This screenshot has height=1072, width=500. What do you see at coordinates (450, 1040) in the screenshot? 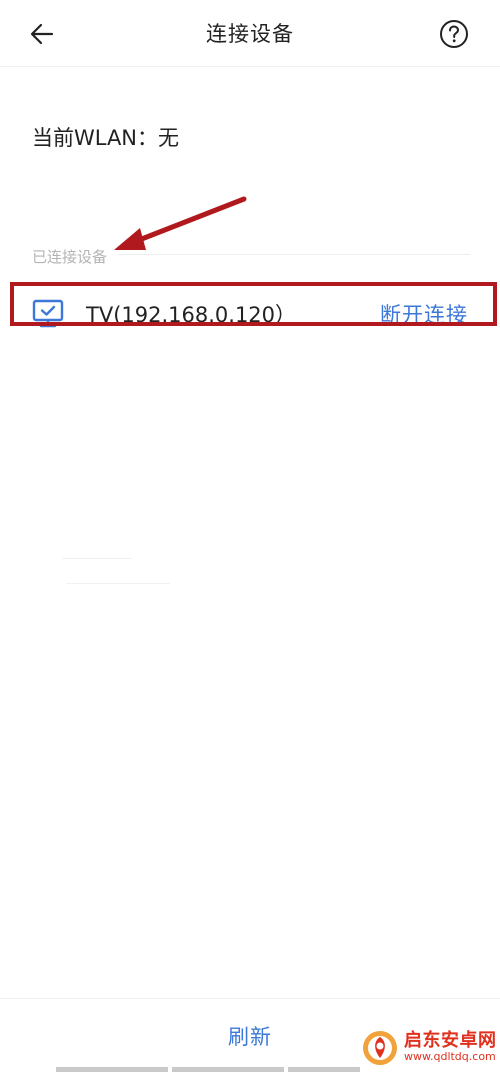
I see `watermark-title: 启东安卓网` at bounding box center [450, 1040].